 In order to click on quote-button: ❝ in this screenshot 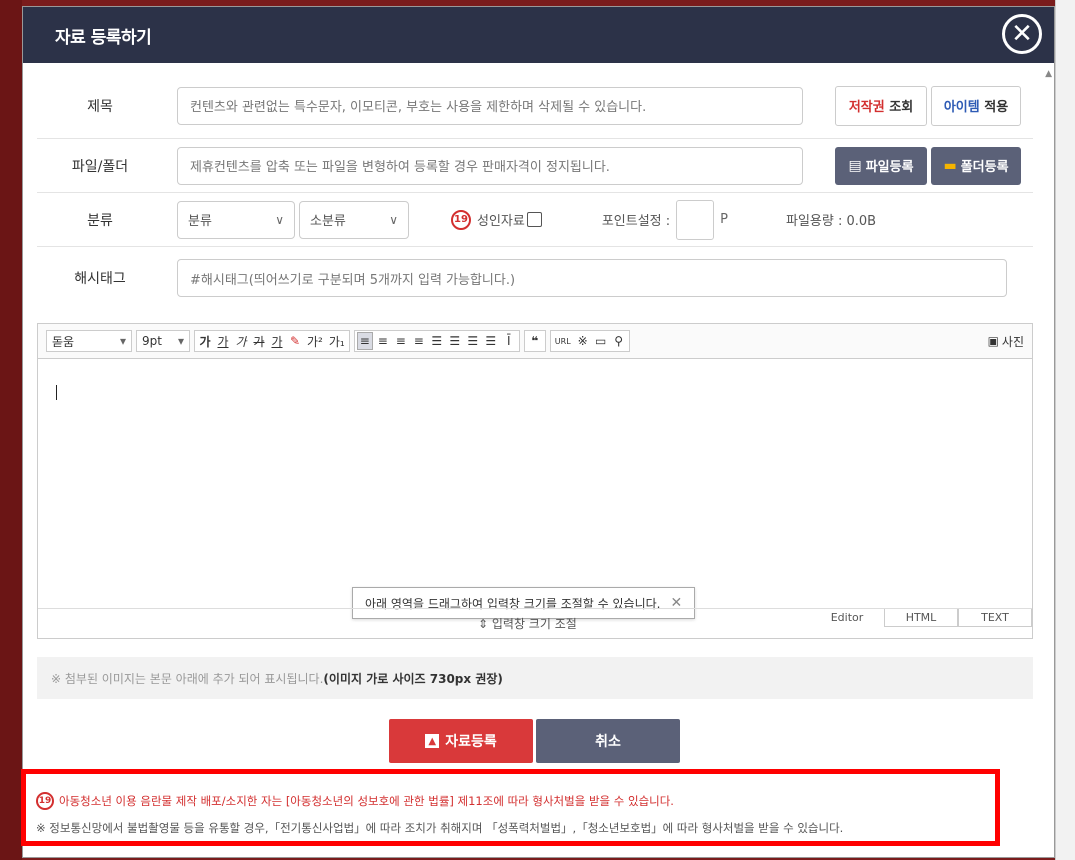, I will do `click(535, 341)`.